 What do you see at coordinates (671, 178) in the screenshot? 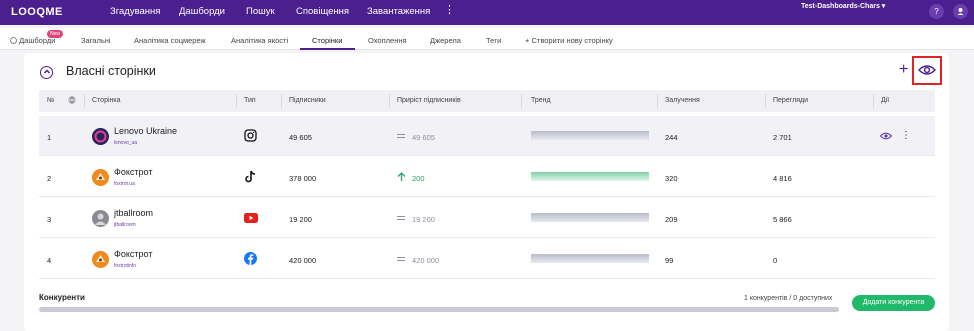
I see `engagement-value: 320` at bounding box center [671, 178].